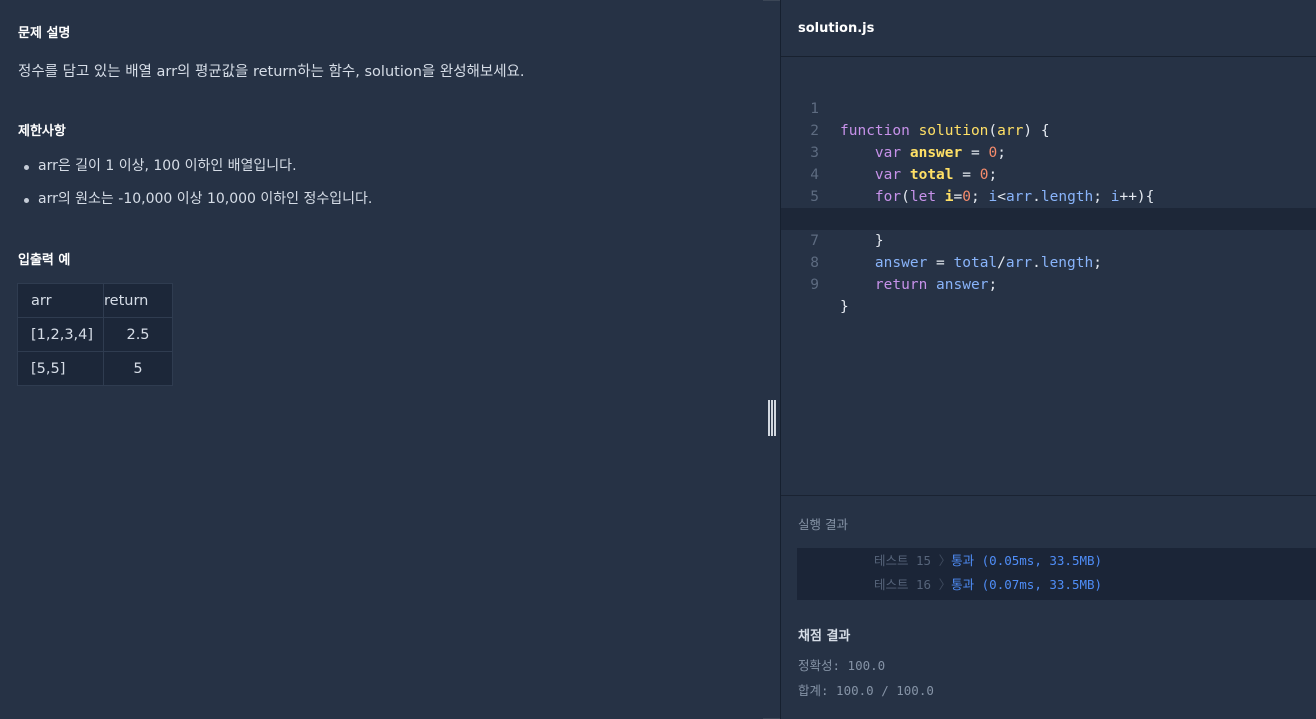  Describe the element at coordinates (138, 300) in the screenshot. I see `column-header-return: return` at that location.